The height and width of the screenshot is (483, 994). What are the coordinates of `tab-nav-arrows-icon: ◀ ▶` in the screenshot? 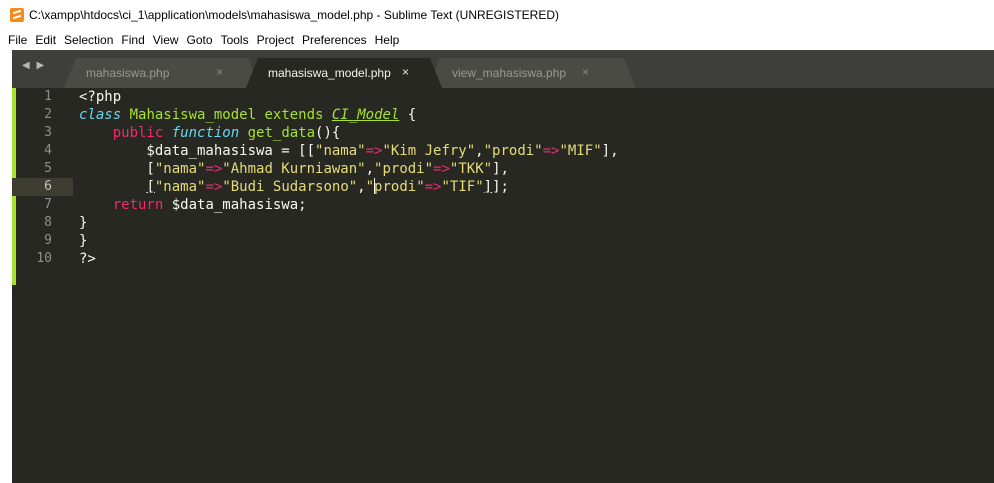 It's located at (34, 65).